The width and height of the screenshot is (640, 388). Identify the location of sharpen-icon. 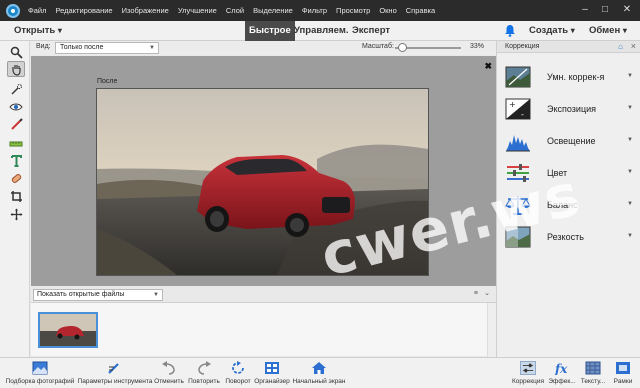
(518, 237).